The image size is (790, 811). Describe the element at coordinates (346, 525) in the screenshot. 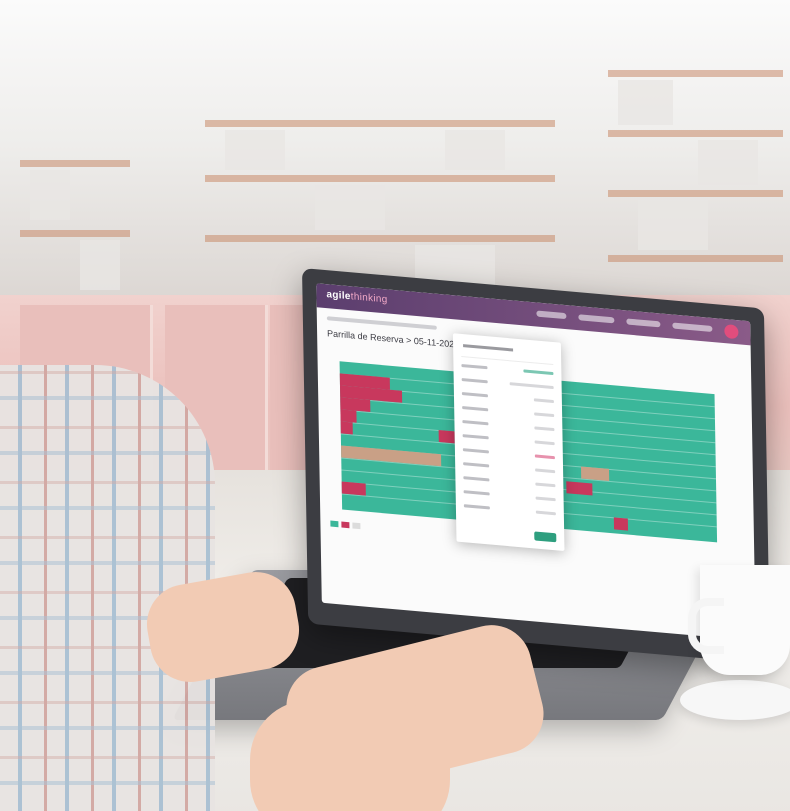

I see `grid-legend` at that location.